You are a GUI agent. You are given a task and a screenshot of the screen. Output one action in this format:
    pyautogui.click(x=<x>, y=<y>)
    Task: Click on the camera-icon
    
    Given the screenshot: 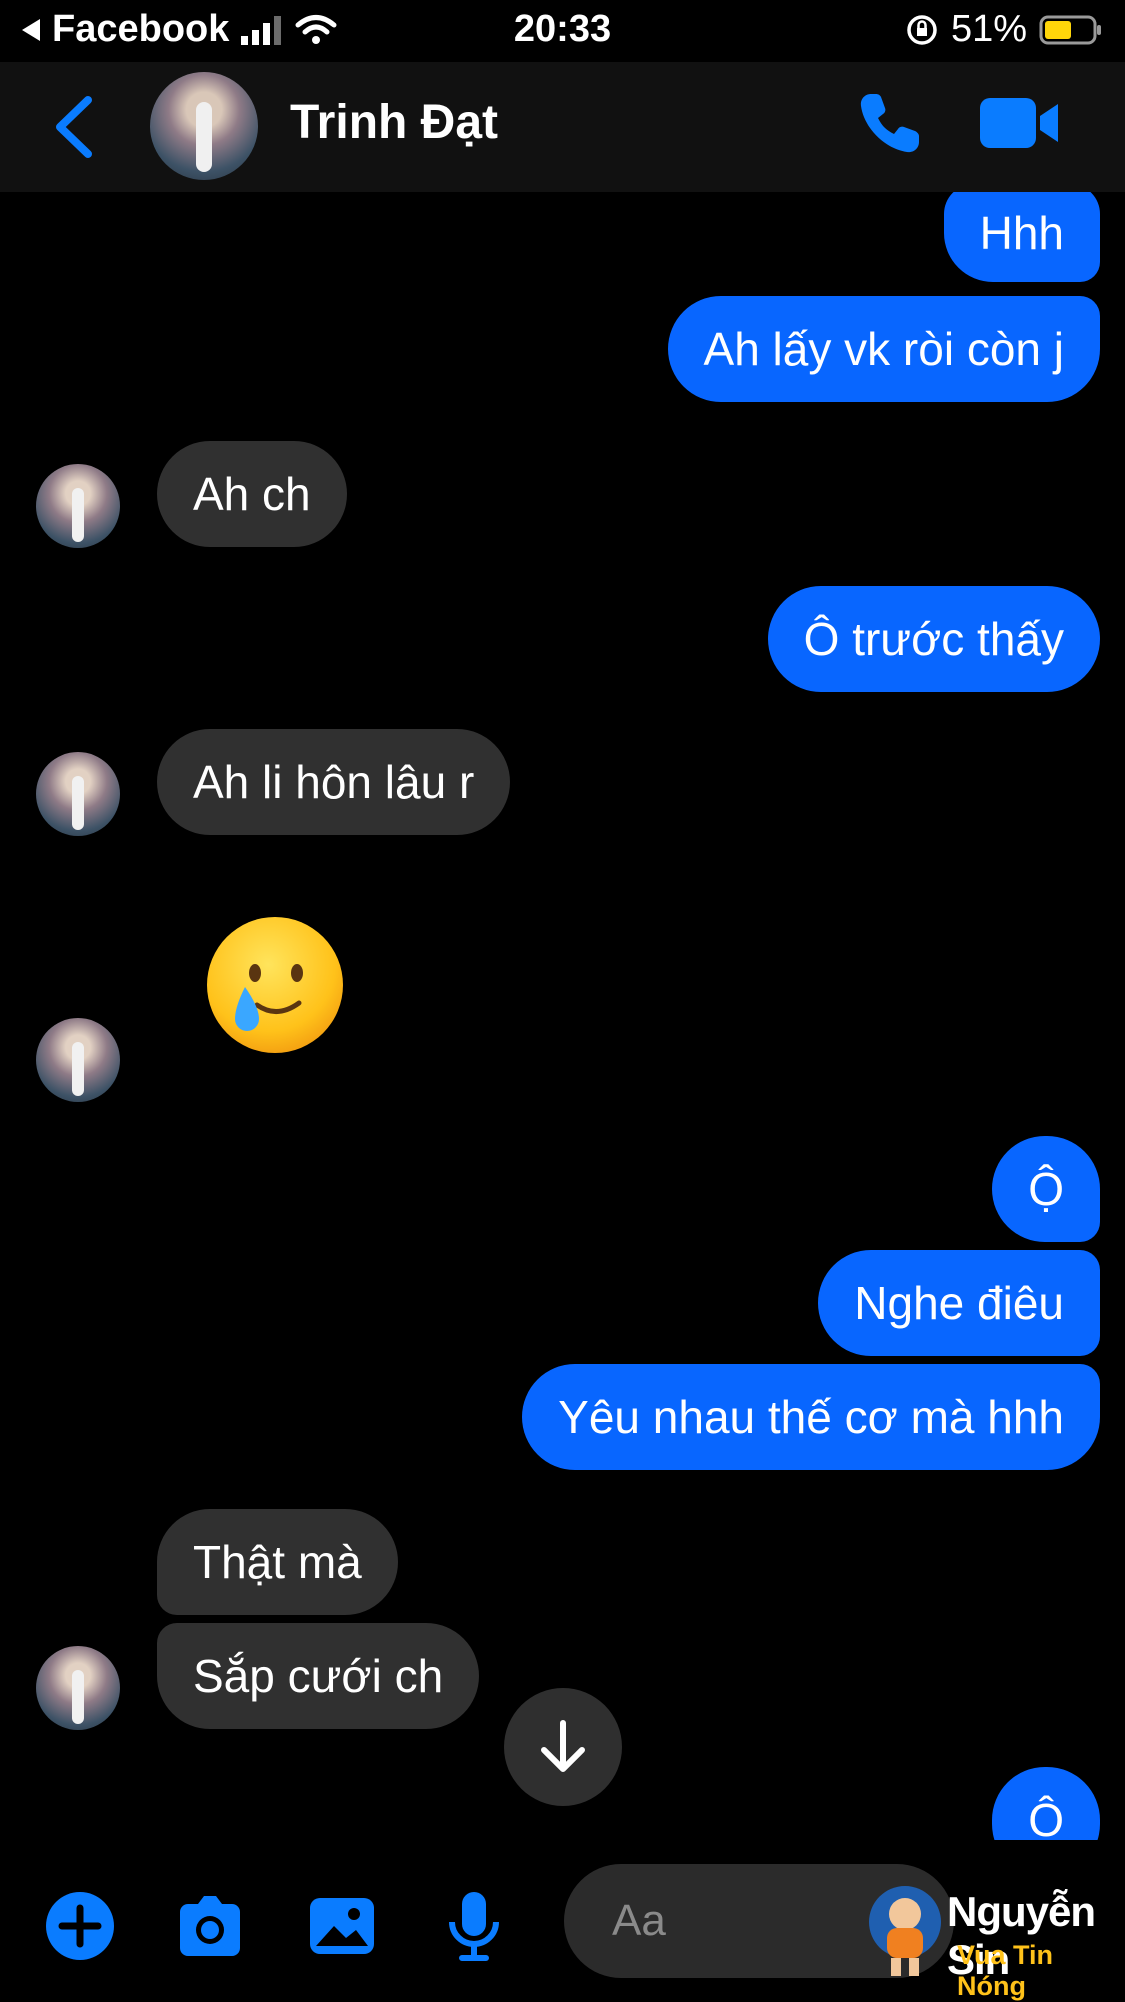 What is the action you would take?
    pyautogui.click(x=210, y=1926)
    